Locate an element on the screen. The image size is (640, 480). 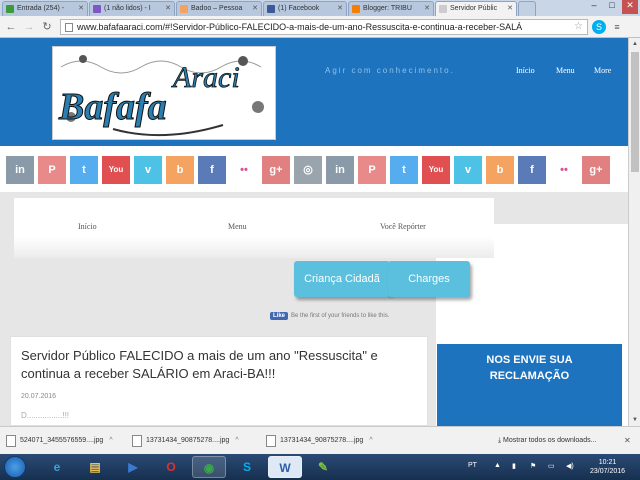
tab-yahoo-mail: (1 não lidos) - I ✕ is located at coordinates (132, 8).